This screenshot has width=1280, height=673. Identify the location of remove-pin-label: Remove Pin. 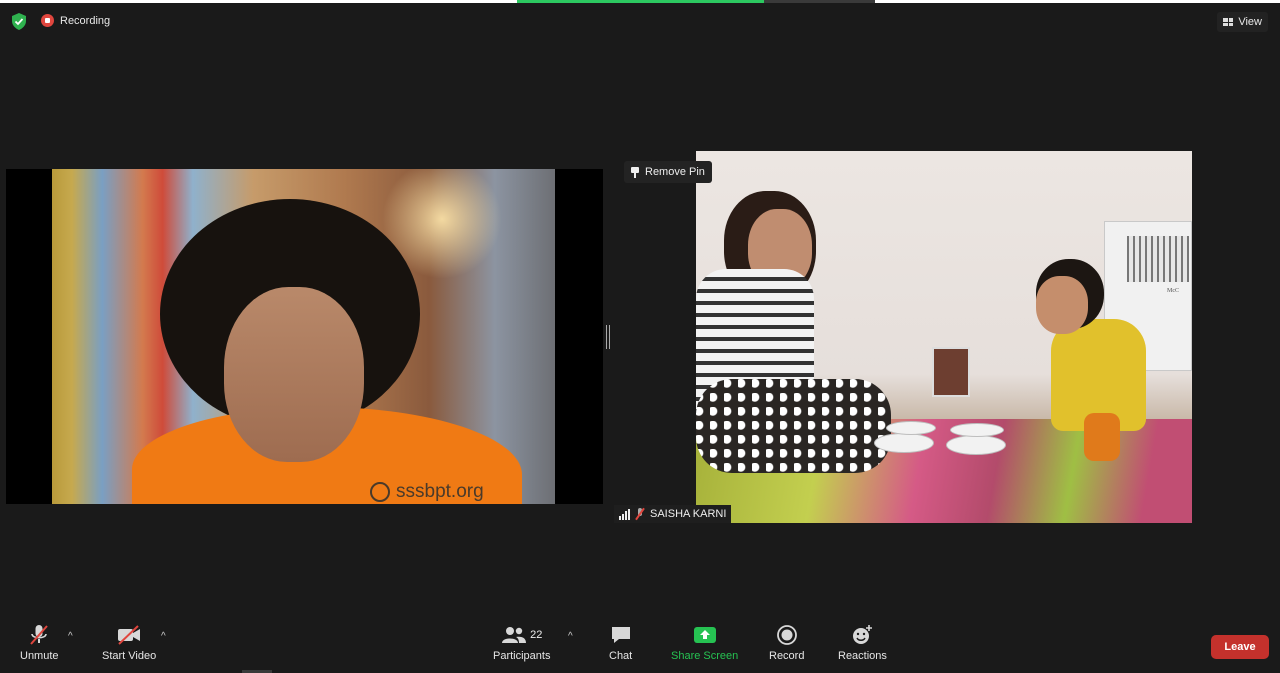
(675, 172).